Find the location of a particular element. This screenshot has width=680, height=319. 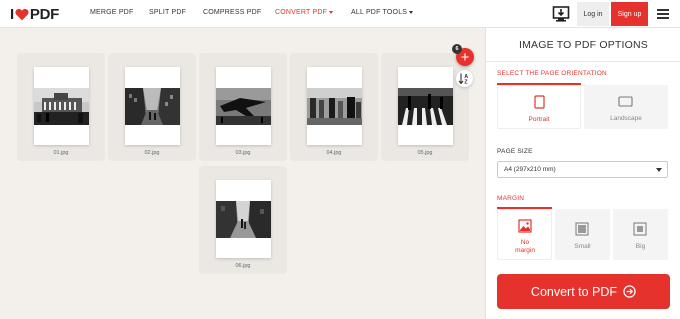

nav-split-pdf: SPLIT PDF is located at coordinates (167, 12).